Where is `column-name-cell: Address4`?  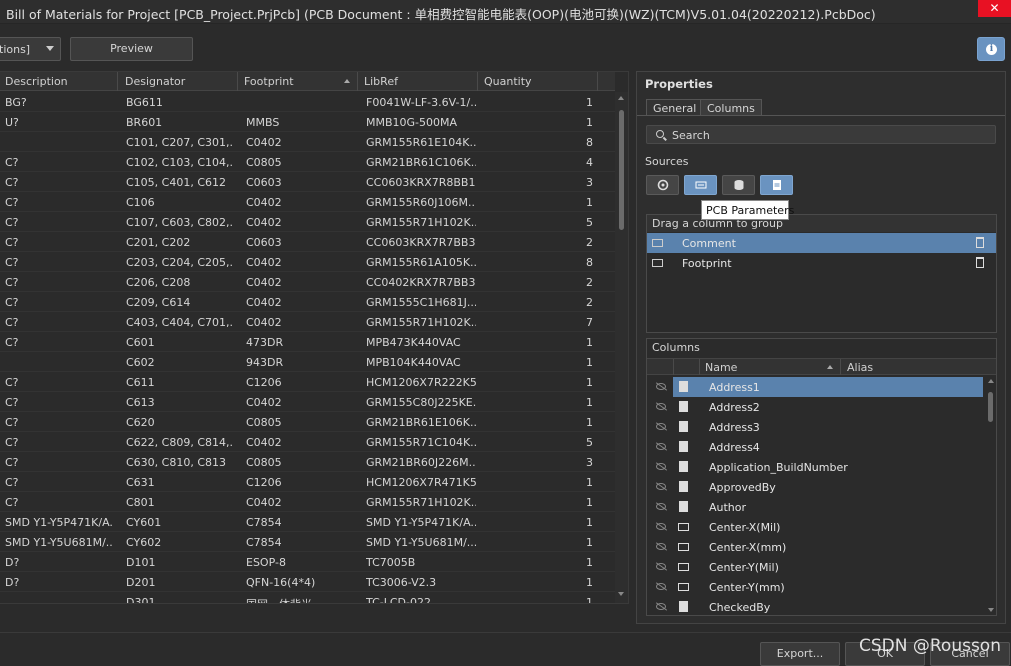 column-name-cell: Address4 is located at coordinates (828, 447).